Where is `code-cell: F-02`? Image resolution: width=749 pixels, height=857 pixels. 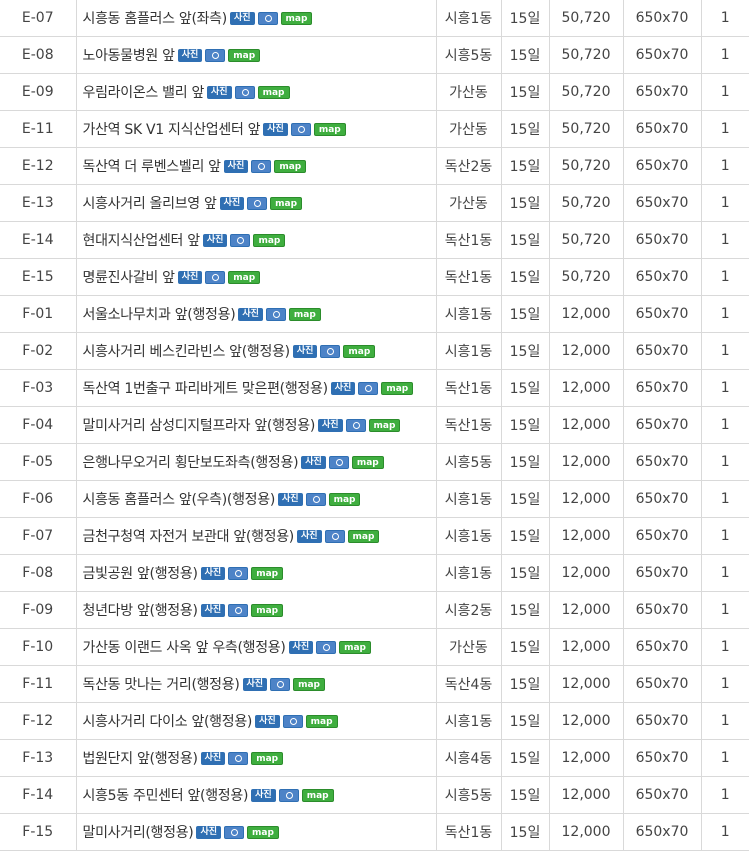 code-cell: F-02 is located at coordinates (38, 351).